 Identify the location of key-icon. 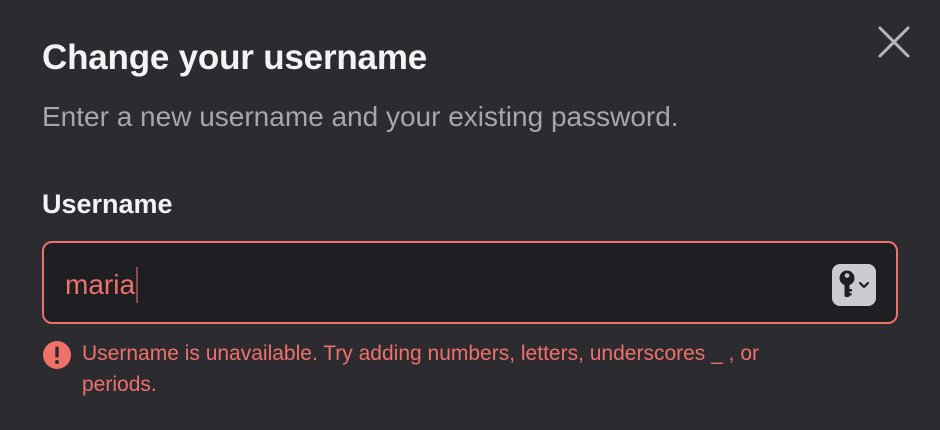
(854, 283).